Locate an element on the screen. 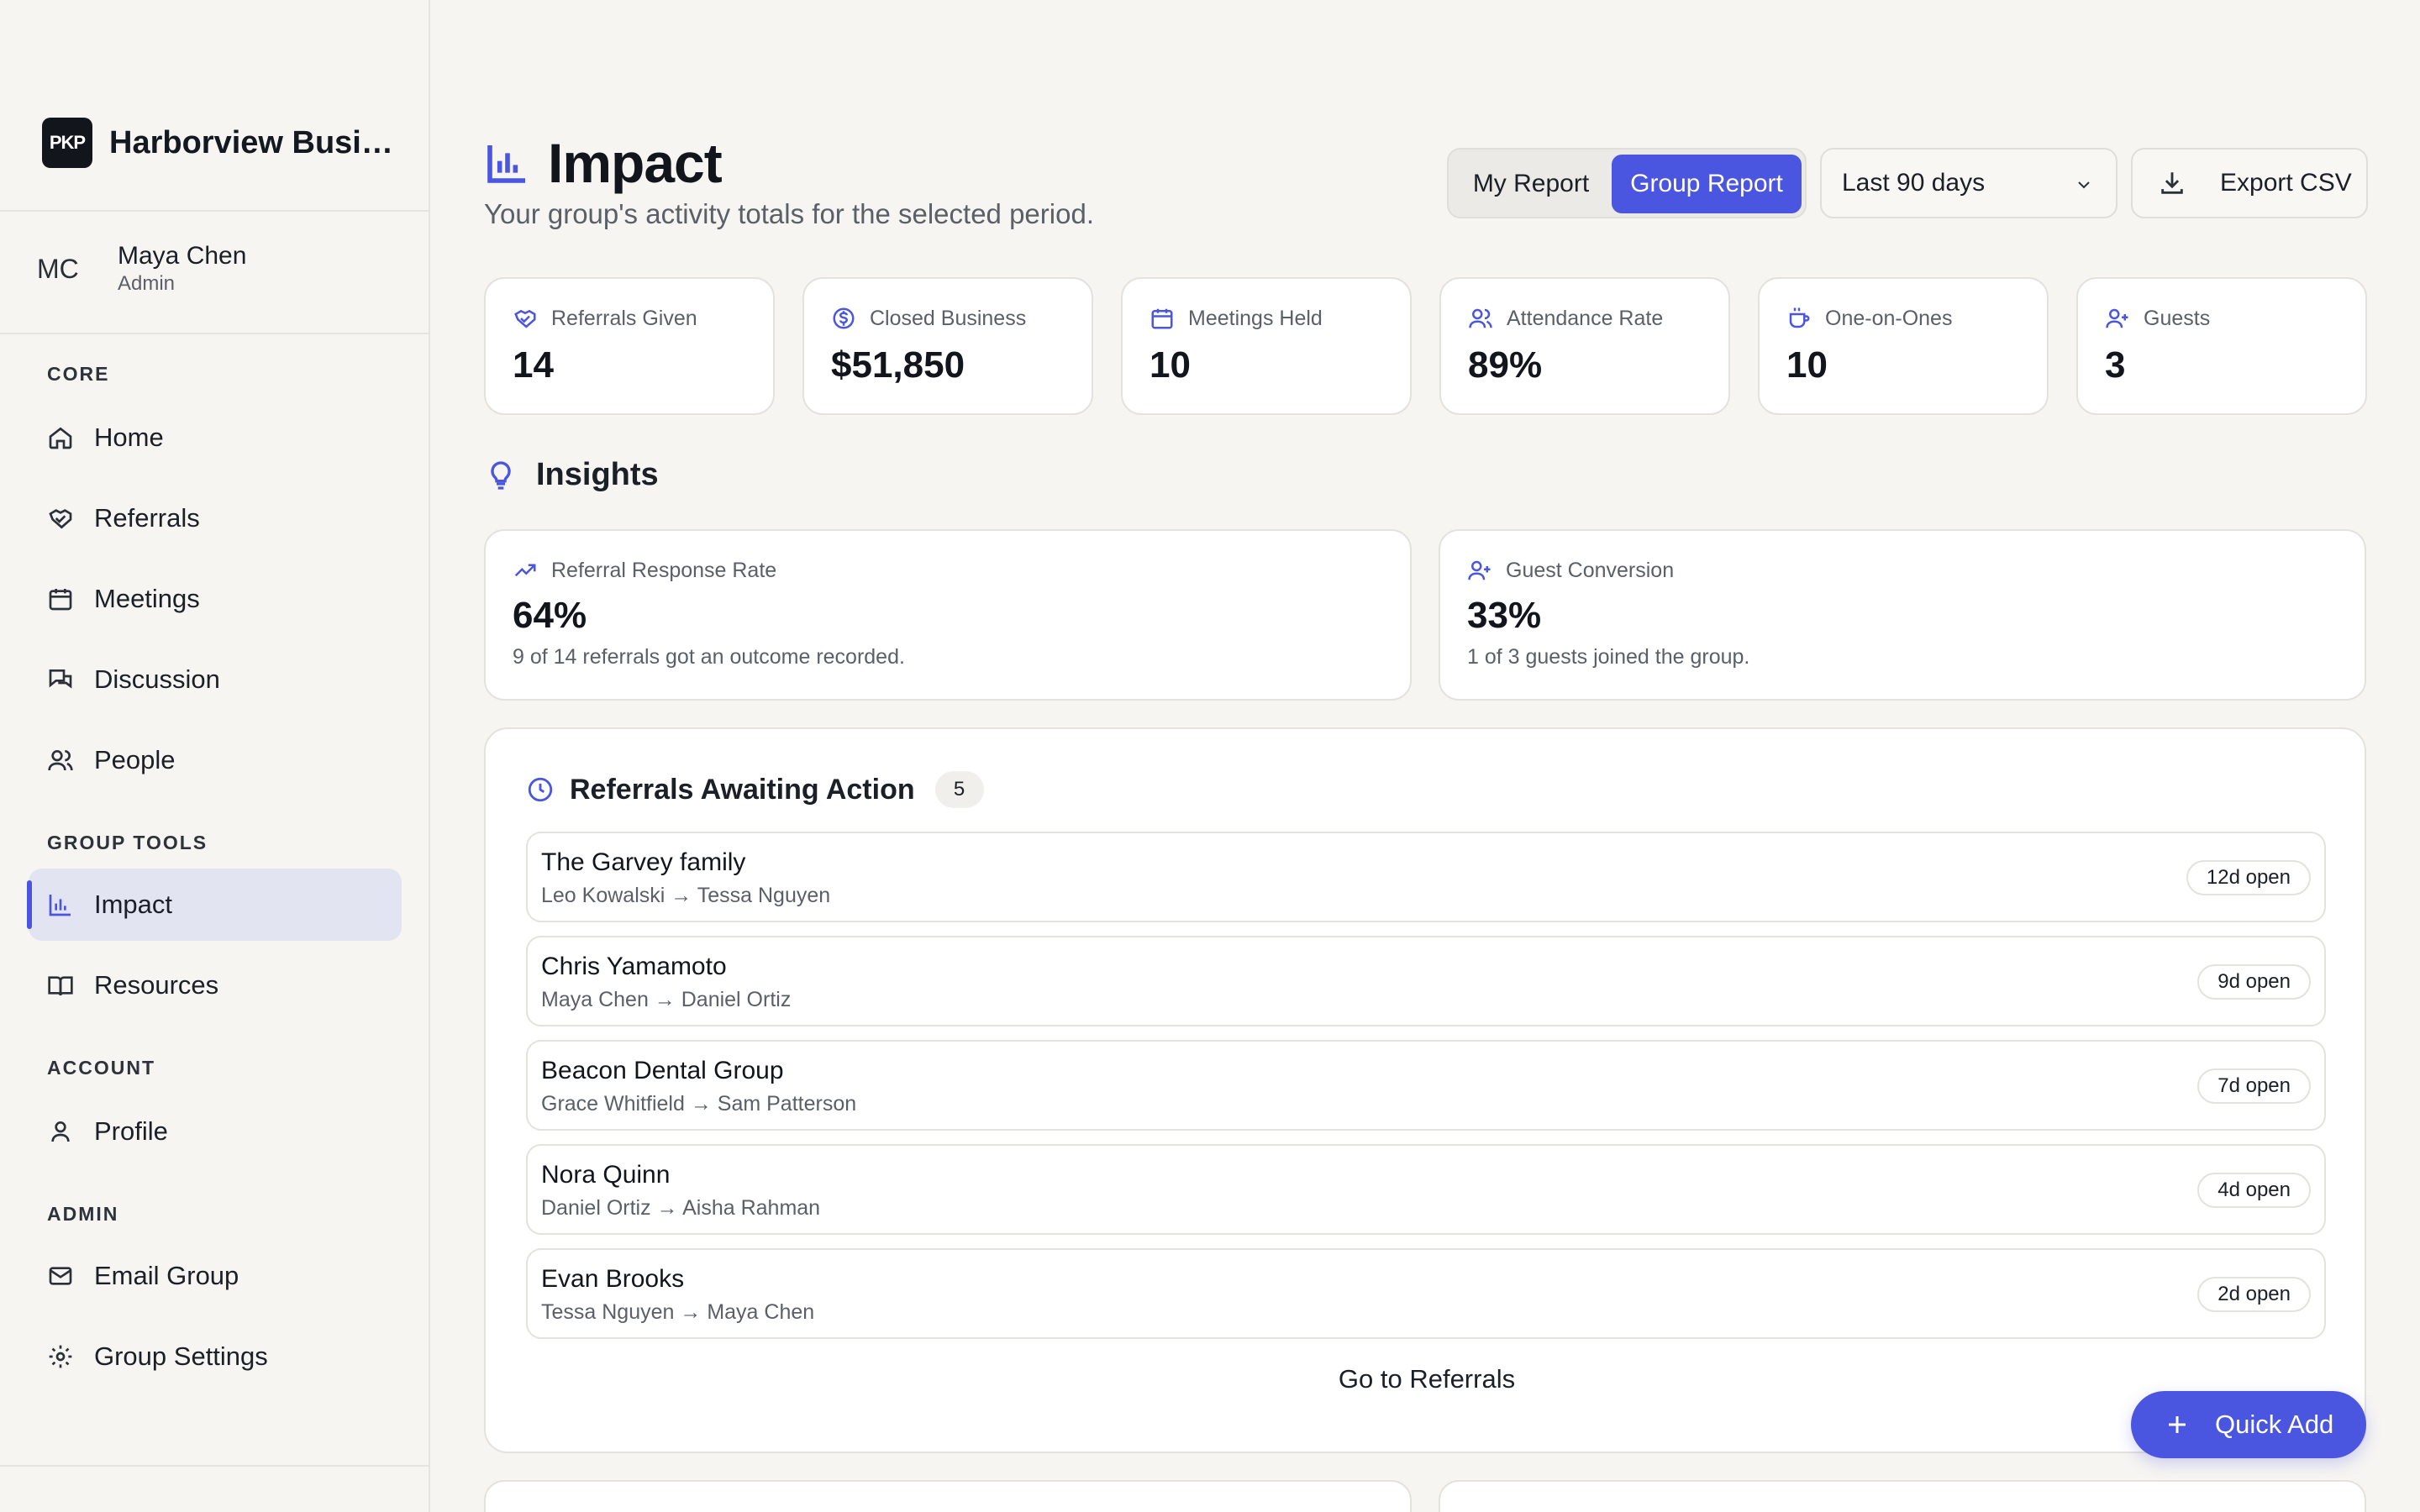 Image resolution: width=2420 pixels, height=1512 pixels. nav-section-group-tools: GROUP TOOLS is located at coordinates (128, 842).